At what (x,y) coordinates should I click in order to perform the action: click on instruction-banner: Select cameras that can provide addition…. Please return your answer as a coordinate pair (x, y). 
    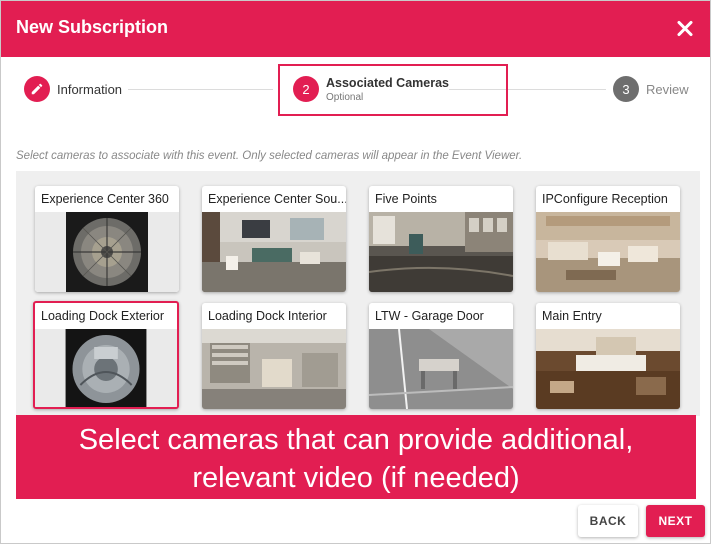
    Looking at the image, I should click on (356, 457).